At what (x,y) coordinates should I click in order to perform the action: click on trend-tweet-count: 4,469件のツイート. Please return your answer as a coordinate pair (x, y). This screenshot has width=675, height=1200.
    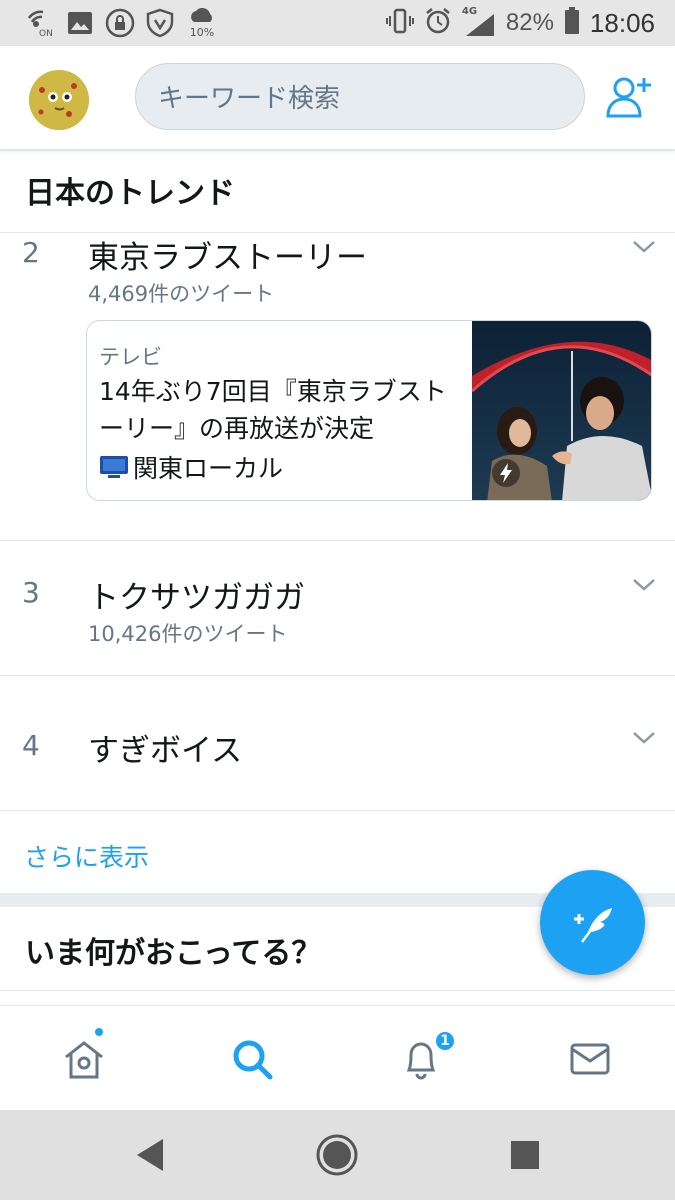
    Looking at the image, I should click on (181, 294).